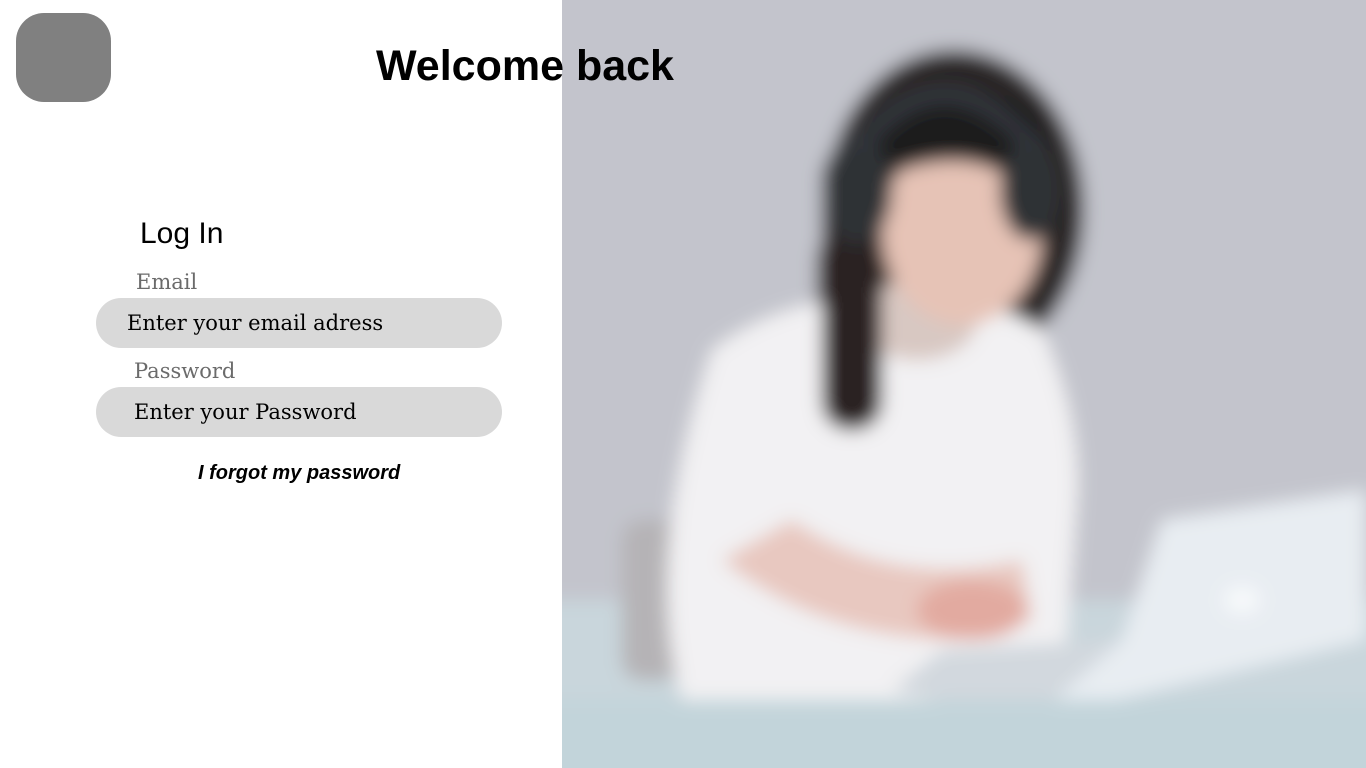 Image resolution: width=1366 pixels, height=768 pixels. What do you see at coordinates (182, 233) in the screenshot?
I see `login-heading: Log In` at bounding box center [182, 233].